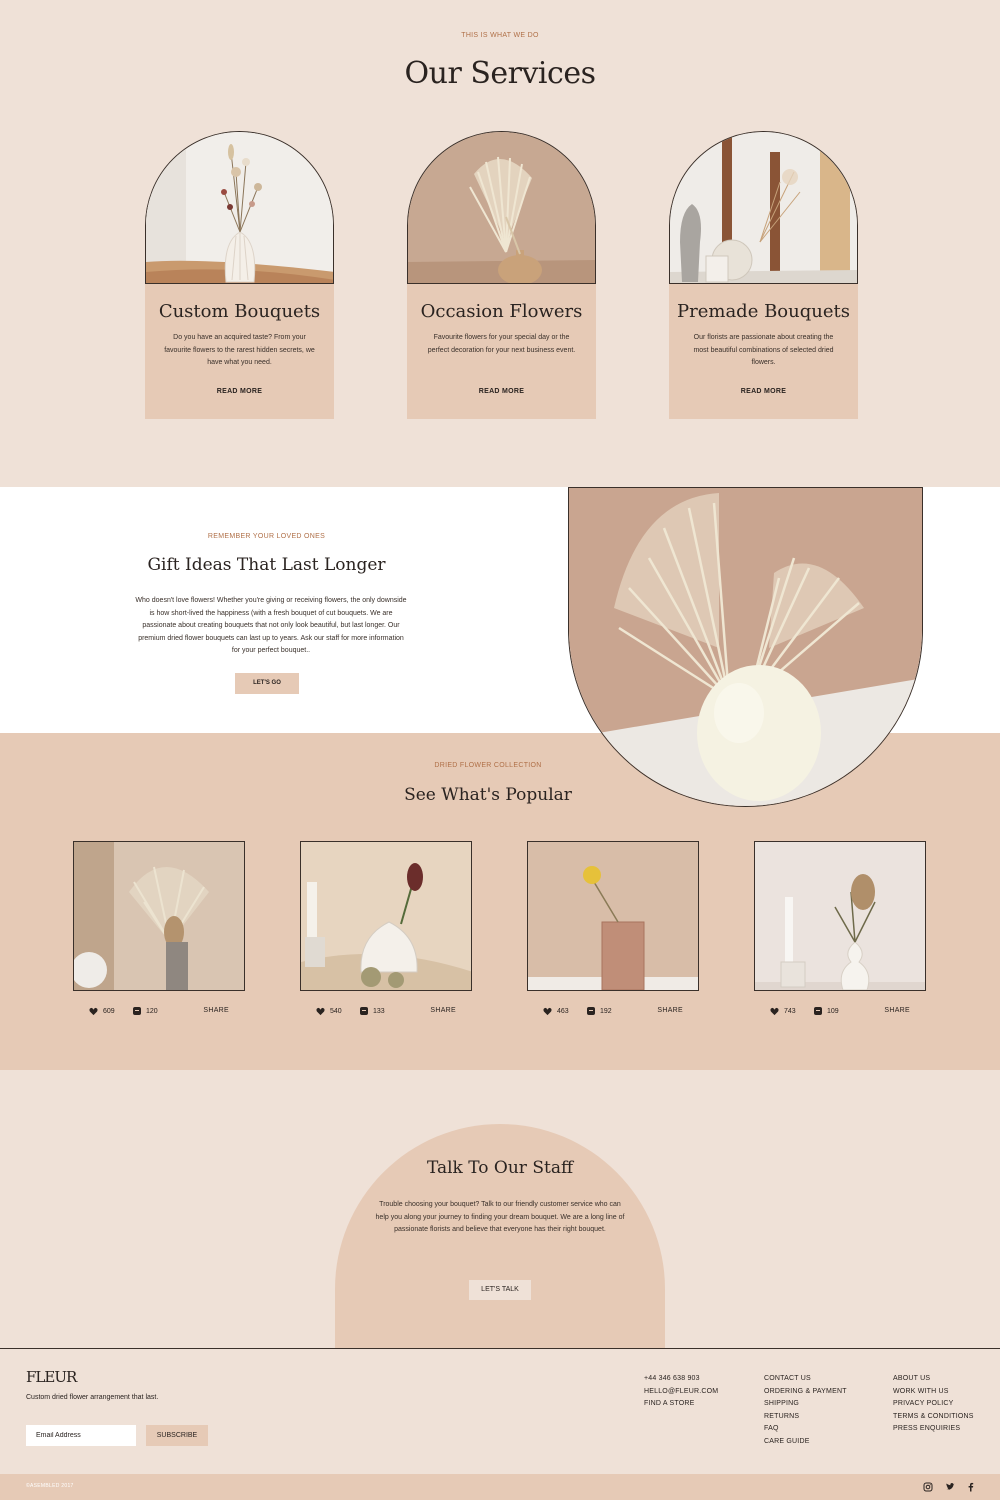 The width and height of the screenshot is (1000, 1500). Describe the element at coordinates (51, 1377) in the screenshot. I see `footer-logo: FLEUR` at that location.